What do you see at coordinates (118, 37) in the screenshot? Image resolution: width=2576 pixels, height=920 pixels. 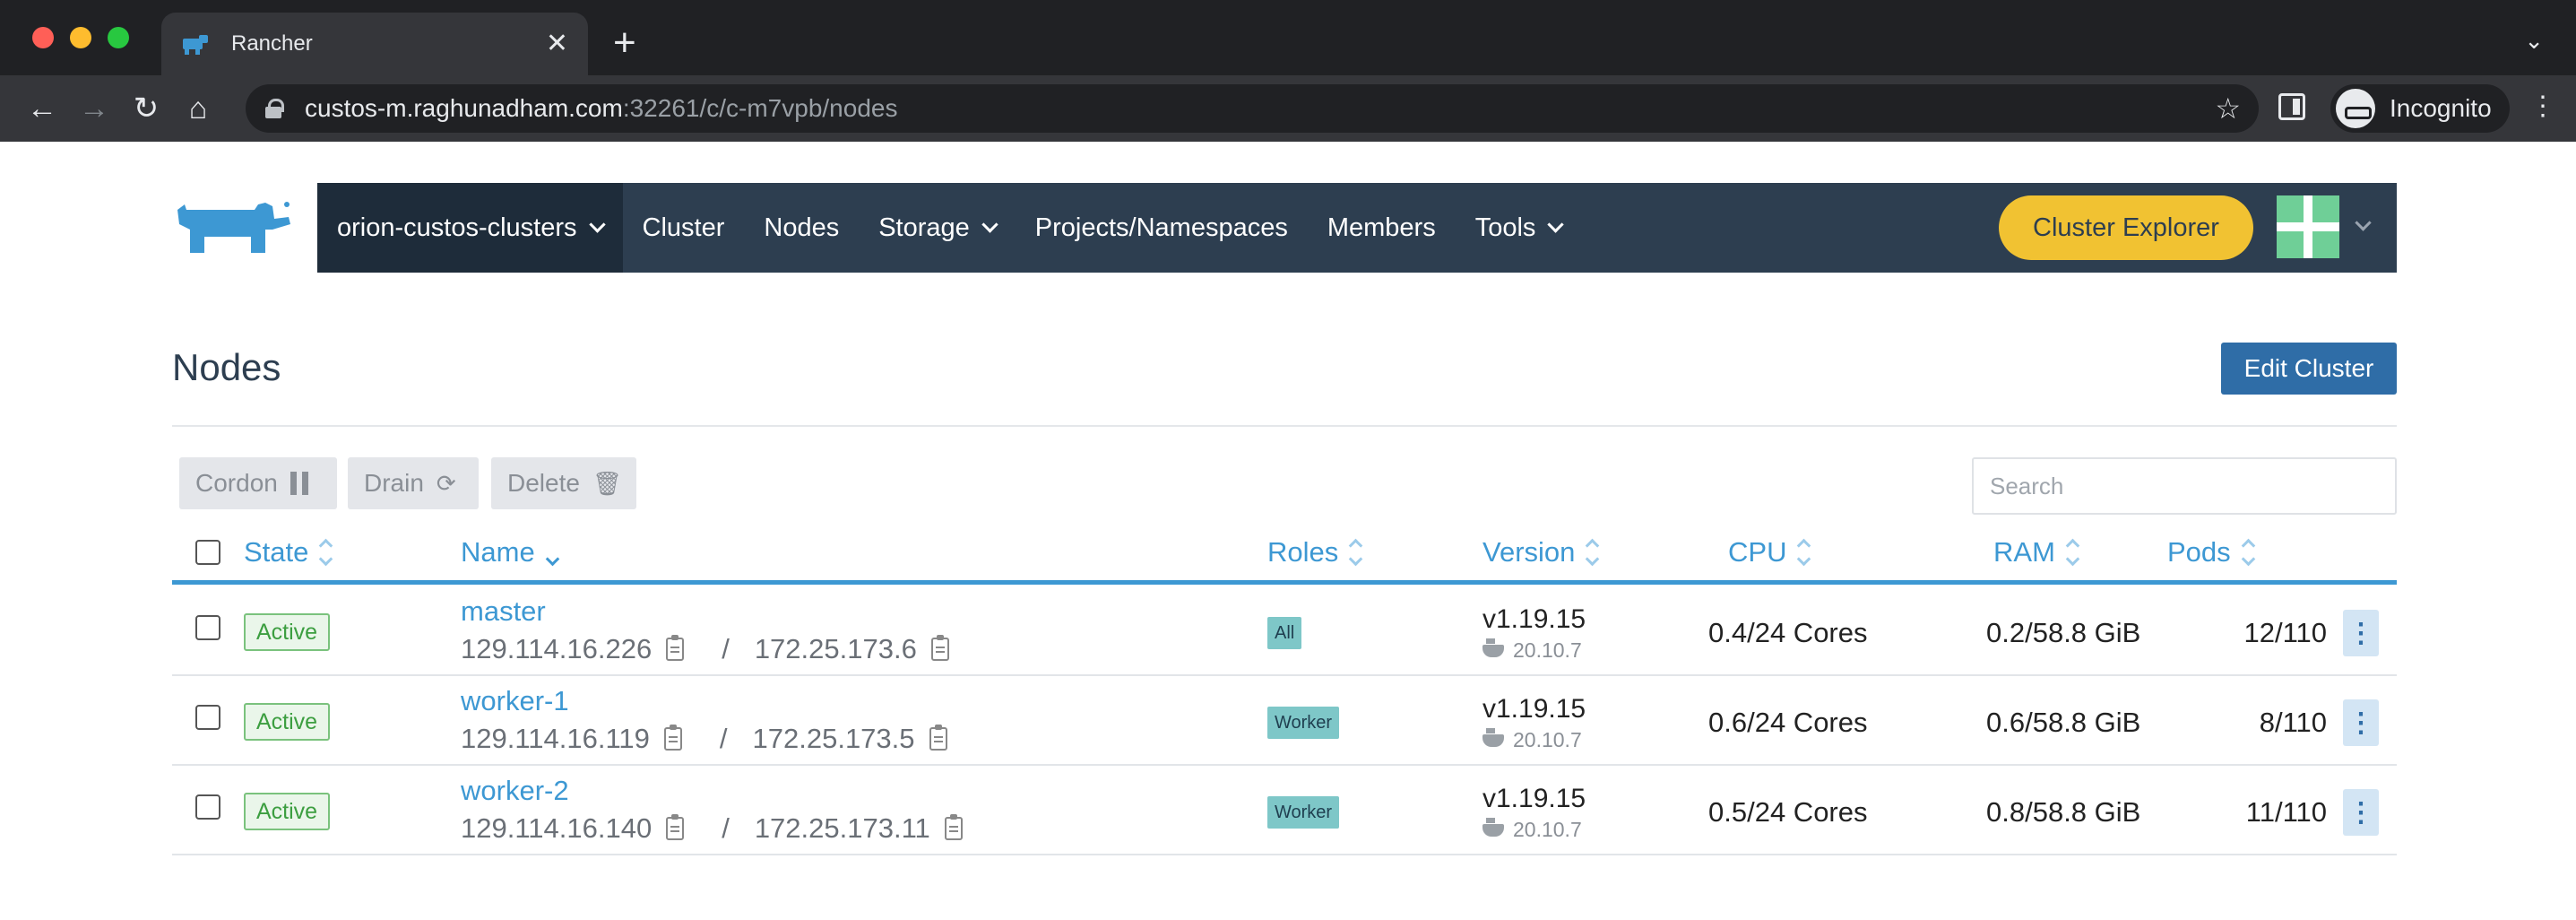 I see `maximize-window-button` at bounding box center [118, 37].